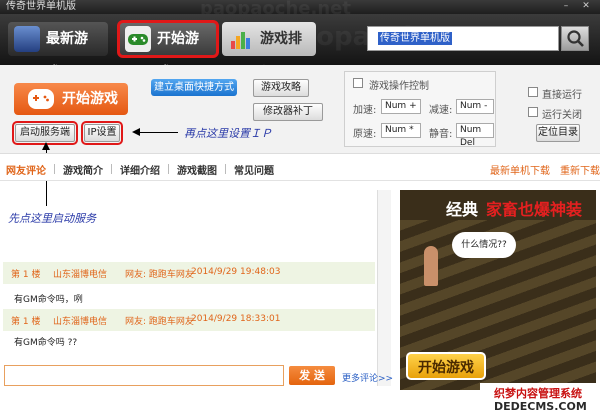 This screenshot has height=417, width=600. What do you see at coordinates (586, 6) in the screenshot?
I see `close-icon: ✕` at bounding box center [586, 6].